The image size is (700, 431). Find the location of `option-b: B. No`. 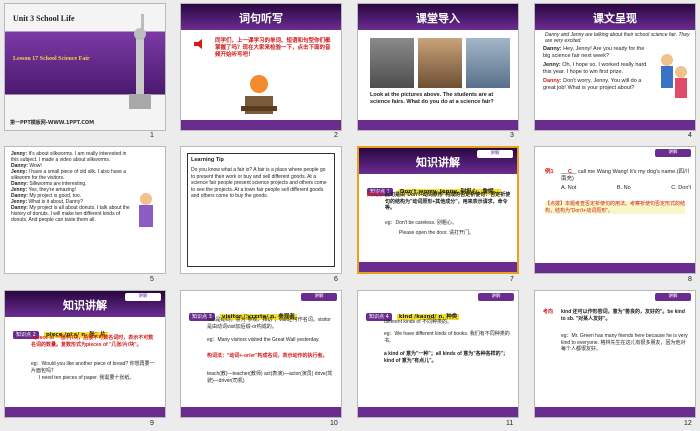

option-b: B. No is located at coordinates (623, 188).